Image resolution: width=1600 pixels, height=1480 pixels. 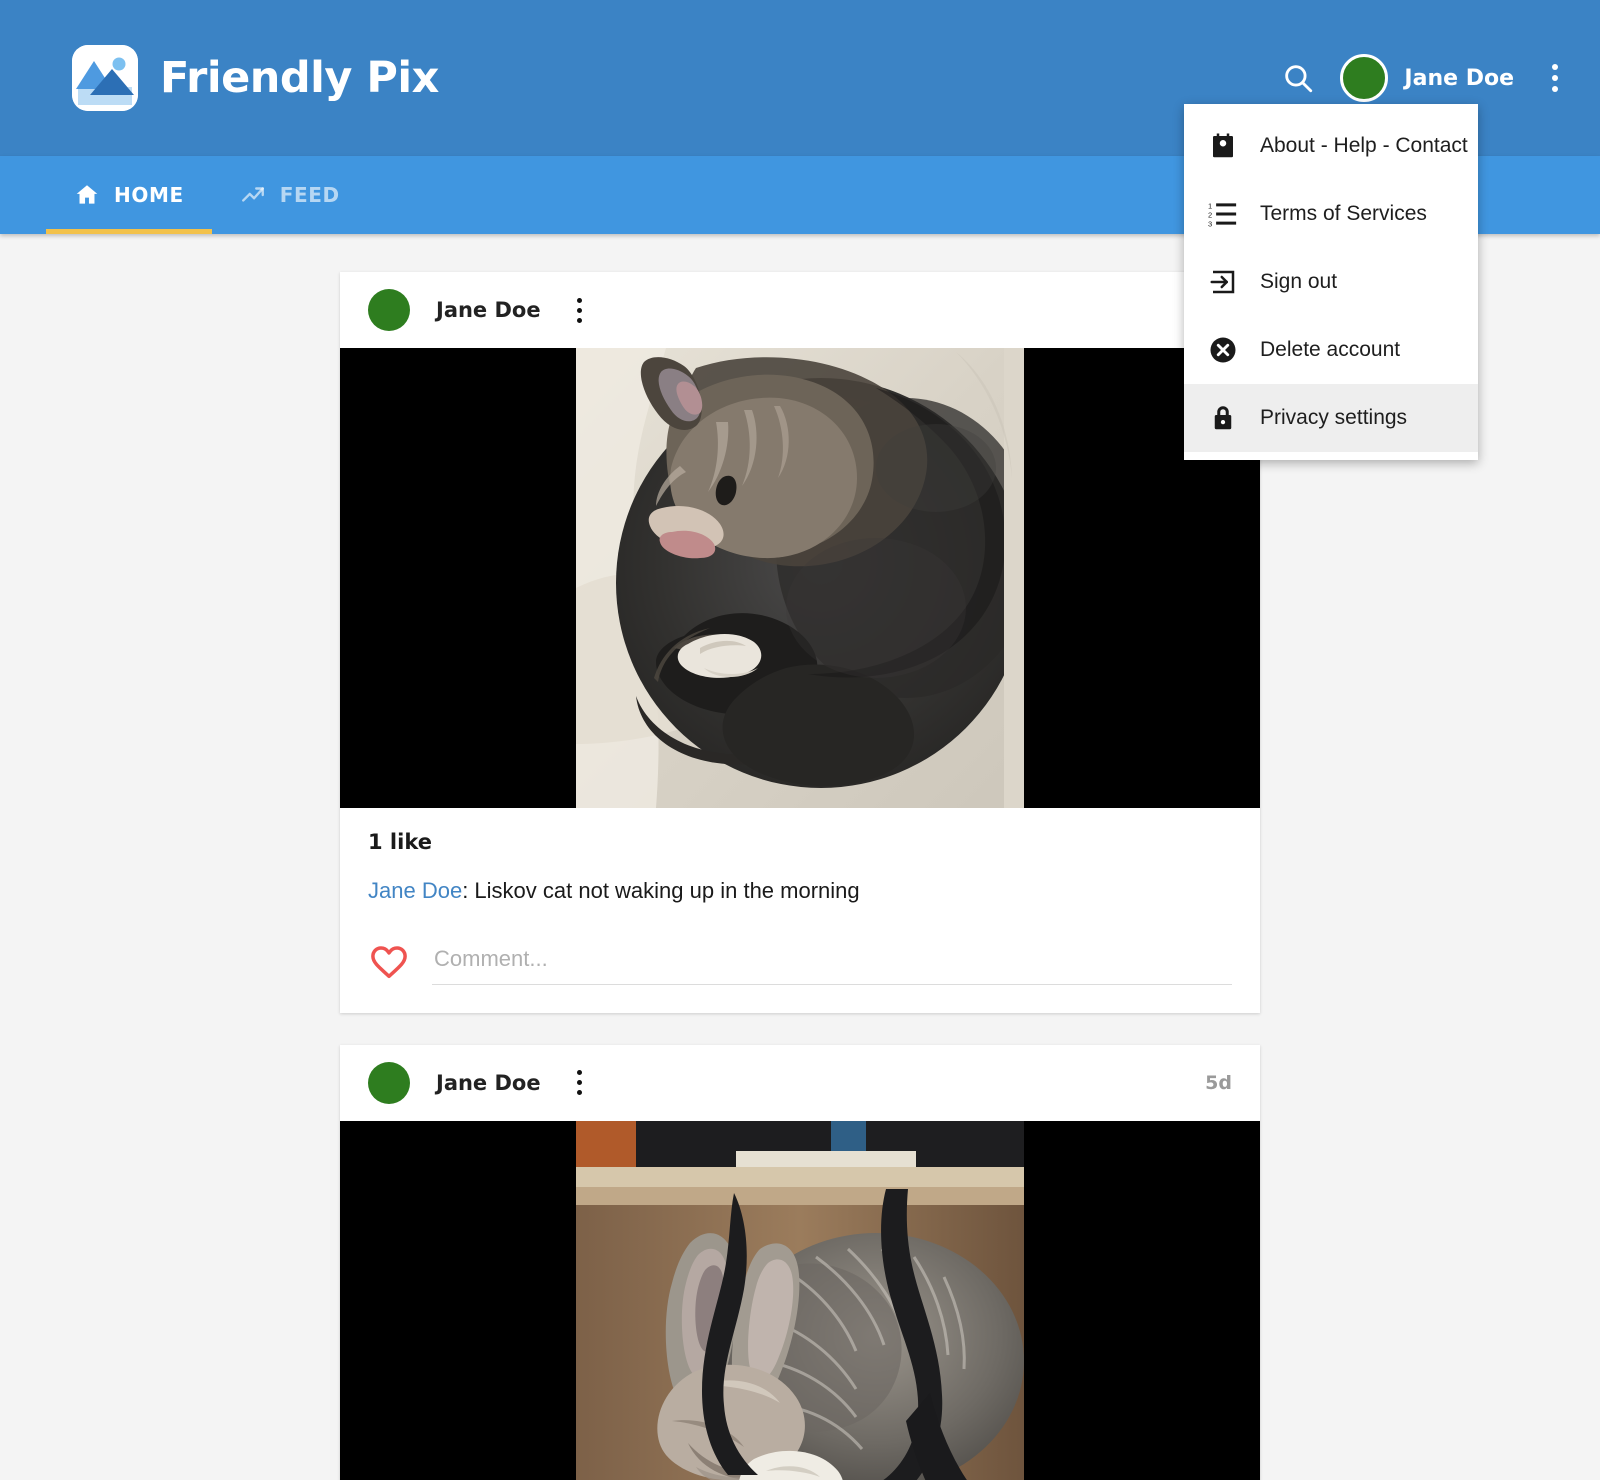 I want to click on post-image-container, so click(x=800, y=1300).